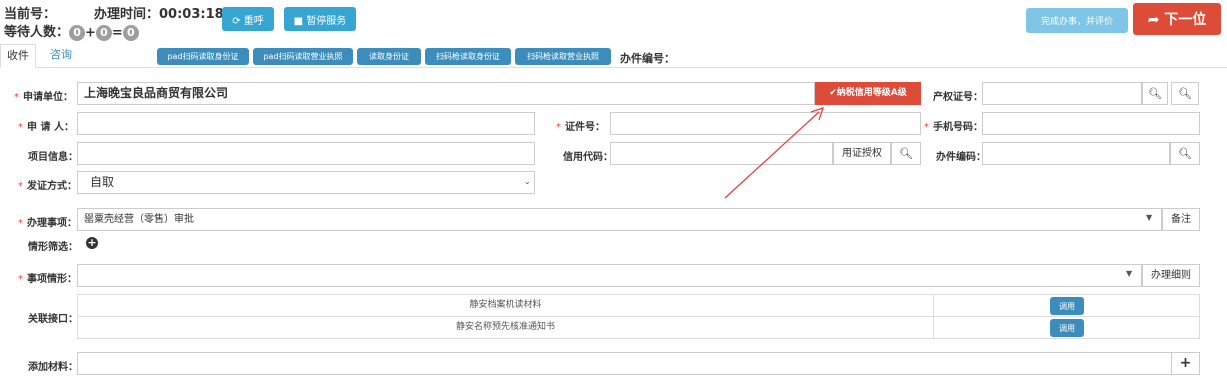 This screenshot has width=1227, height=392. What do you see at coordinates (958, 97) in the screenshot?
I see `property-number-label: 产权证号：` at bounding box center [958, 97].